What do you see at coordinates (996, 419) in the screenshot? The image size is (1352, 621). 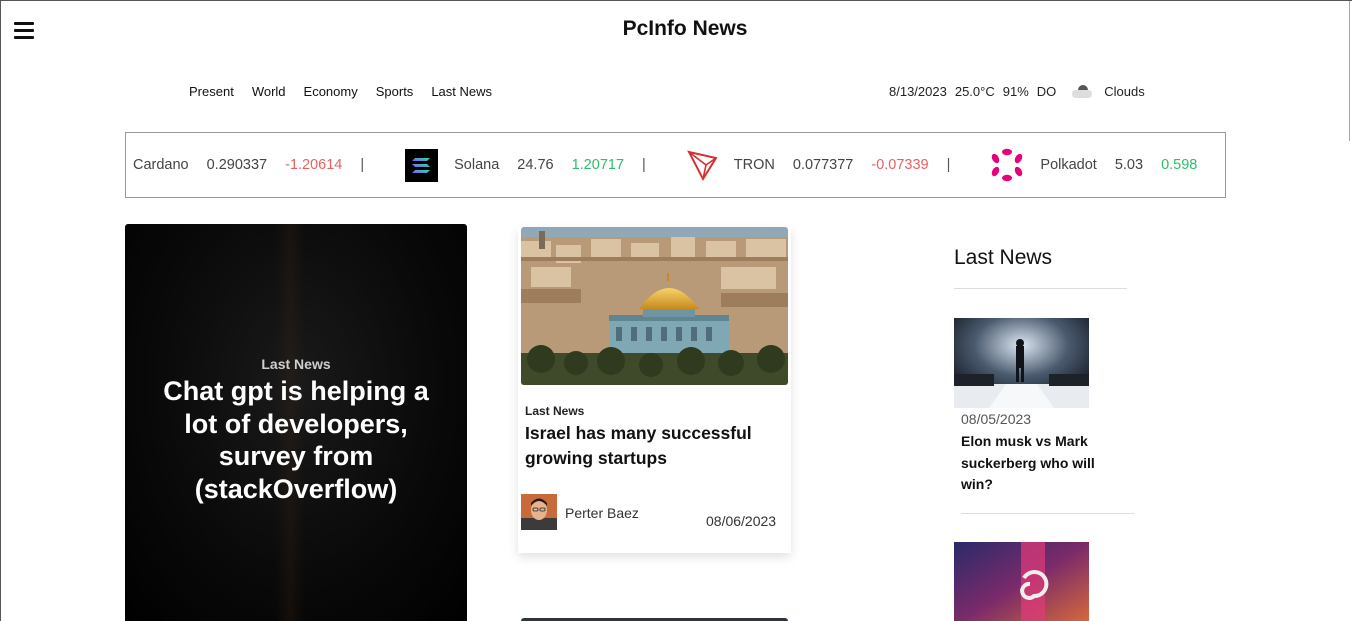 I see `sidebar-news-date: 08/05/2023` at bounding box center [996, 419].